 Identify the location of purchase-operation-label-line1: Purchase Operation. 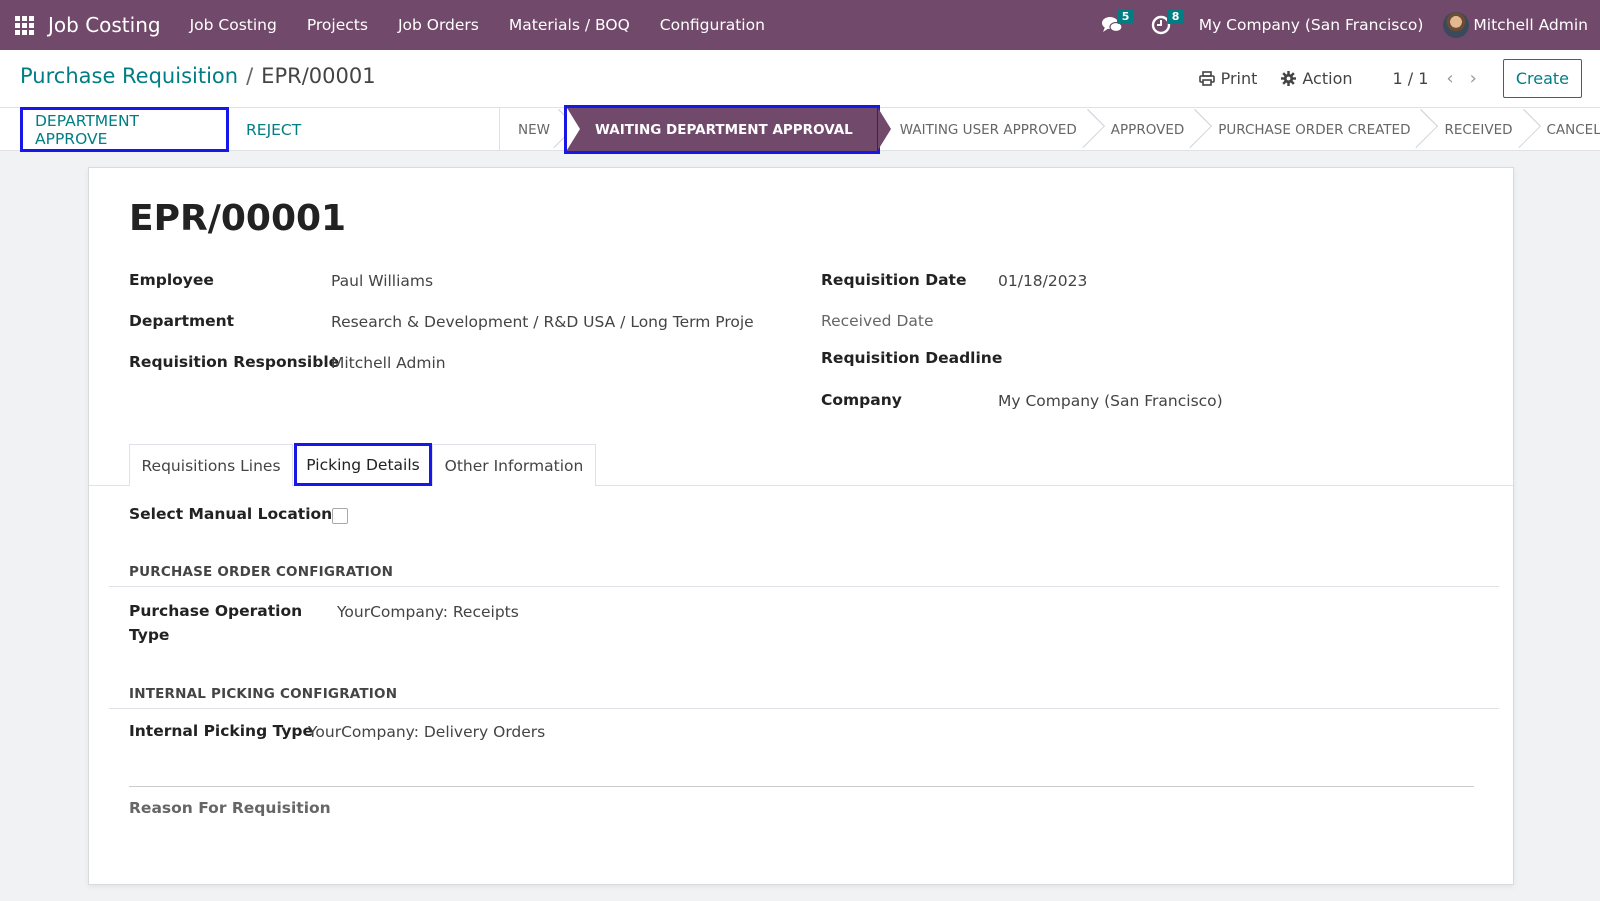
(216, 611).